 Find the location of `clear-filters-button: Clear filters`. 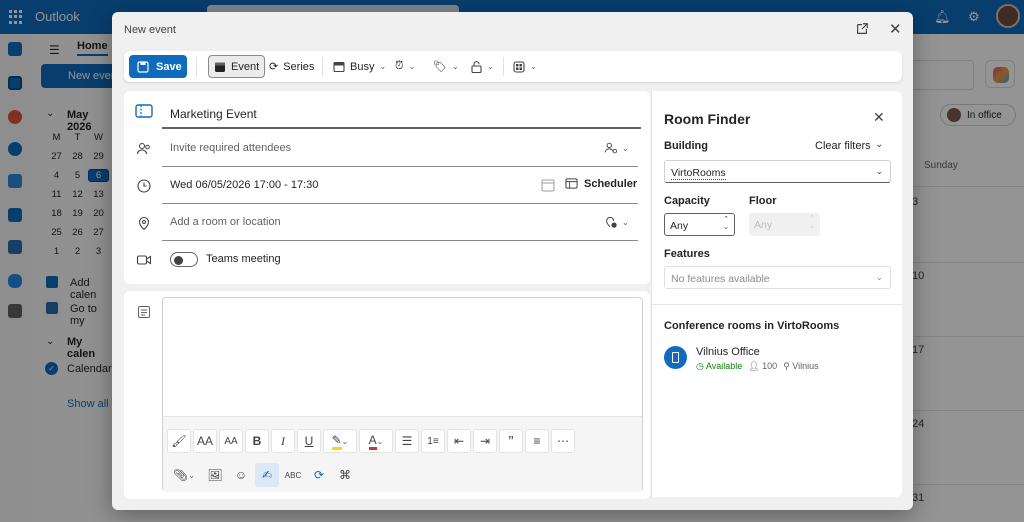

clear-filters-button: Clear filters is located at coordinates (843, 146).